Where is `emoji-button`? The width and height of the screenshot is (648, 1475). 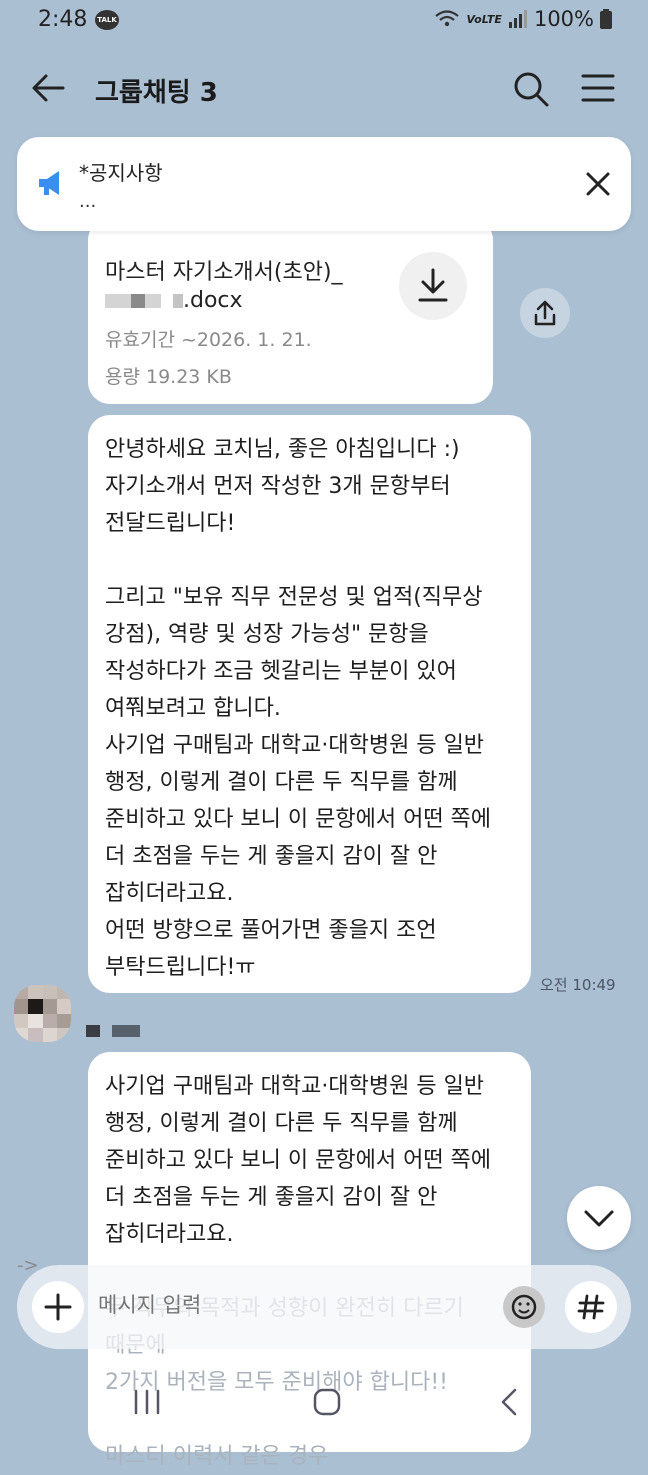
emoji-button is located at coordinates (524, 1307).